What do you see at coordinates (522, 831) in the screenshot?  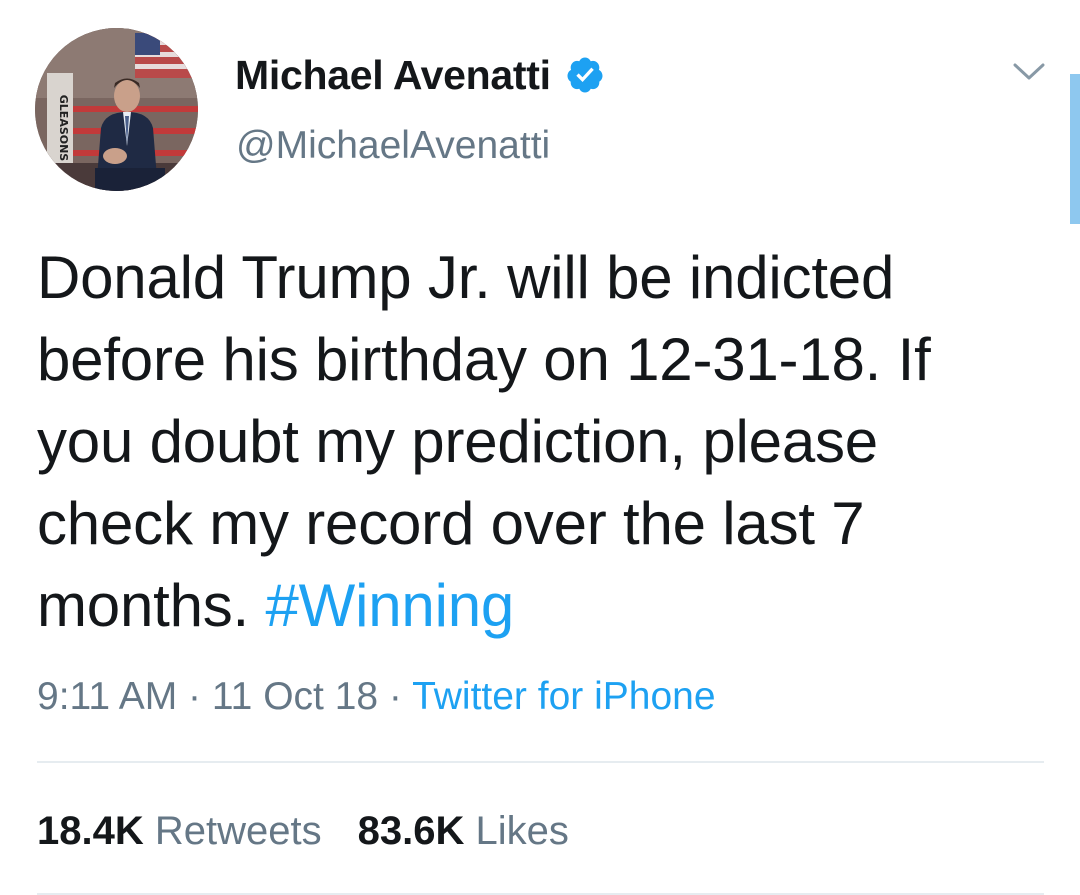 I see `likes-label: Likes` at bounding box center [522, 831].